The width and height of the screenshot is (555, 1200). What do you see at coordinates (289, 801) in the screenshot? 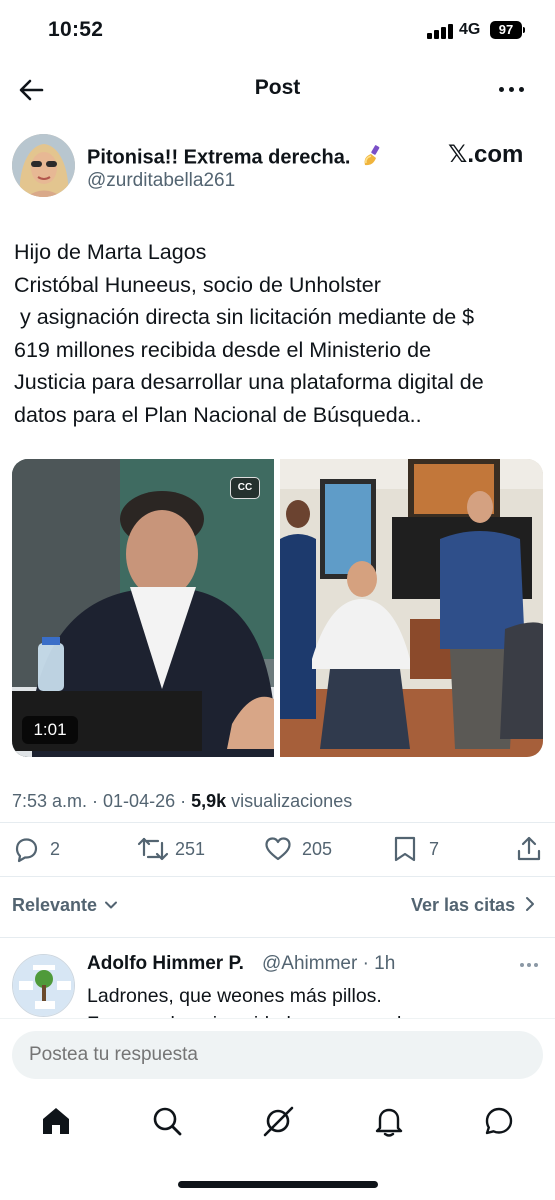
I see `views-label: visualizaciones` at bounding box center [289, 801].